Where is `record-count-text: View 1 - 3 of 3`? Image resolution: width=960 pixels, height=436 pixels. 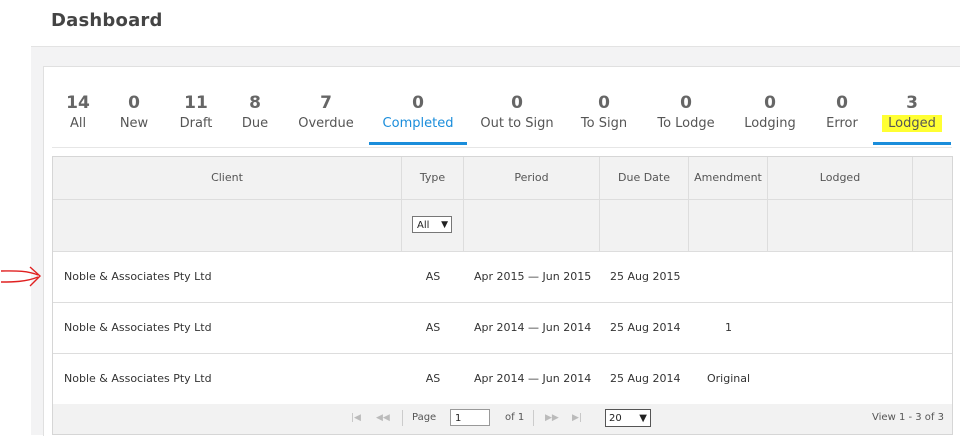
record-count-text: View 1 - 3 of 3 is located at coordinates (908, 417).